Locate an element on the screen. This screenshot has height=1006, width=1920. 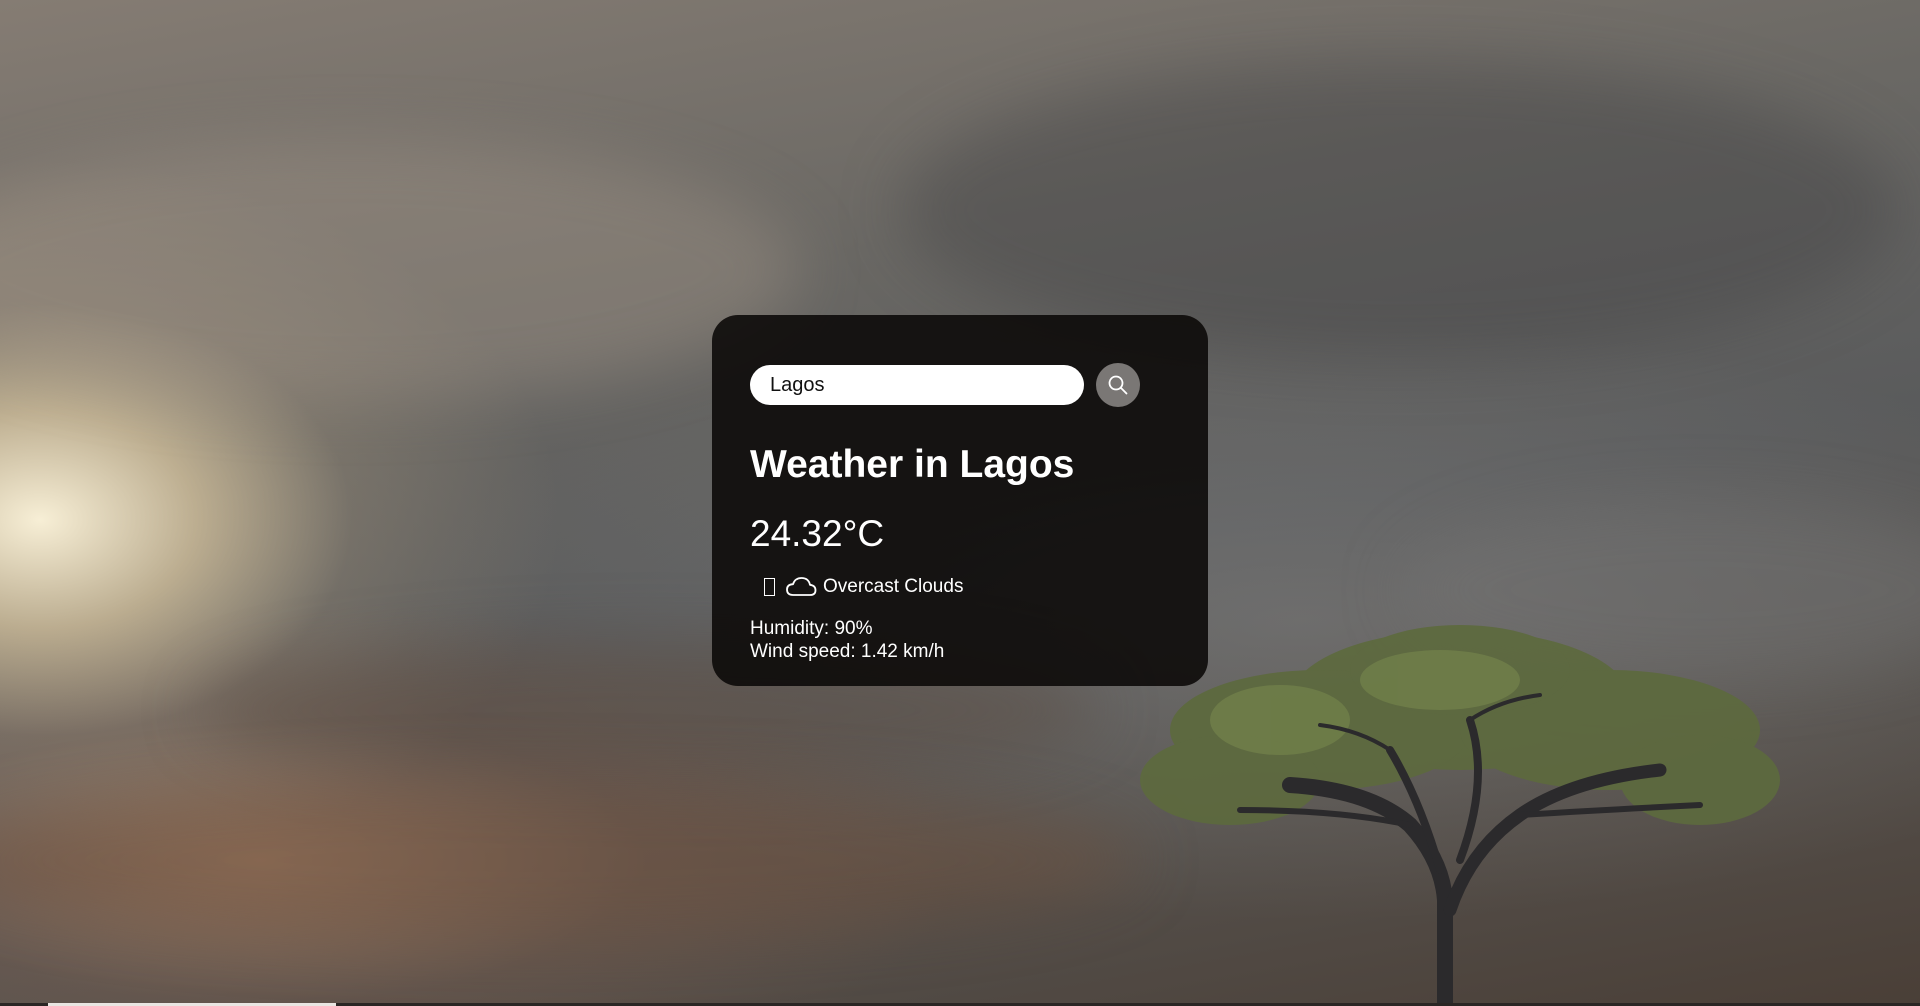
humidity: Humidity: 90% is located at coordinates (811, 628).